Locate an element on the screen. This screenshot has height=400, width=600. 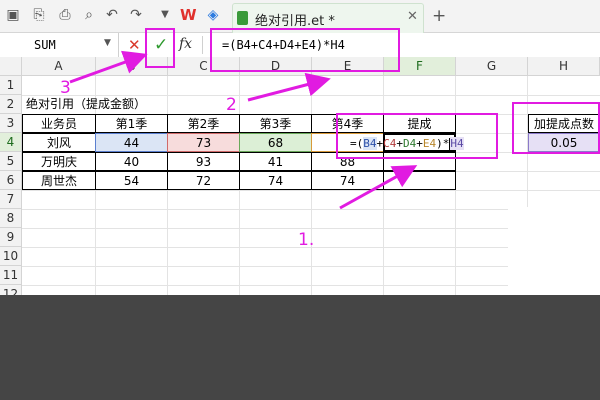
annotation-label-1: 1. is located at coordinates (306, 240).